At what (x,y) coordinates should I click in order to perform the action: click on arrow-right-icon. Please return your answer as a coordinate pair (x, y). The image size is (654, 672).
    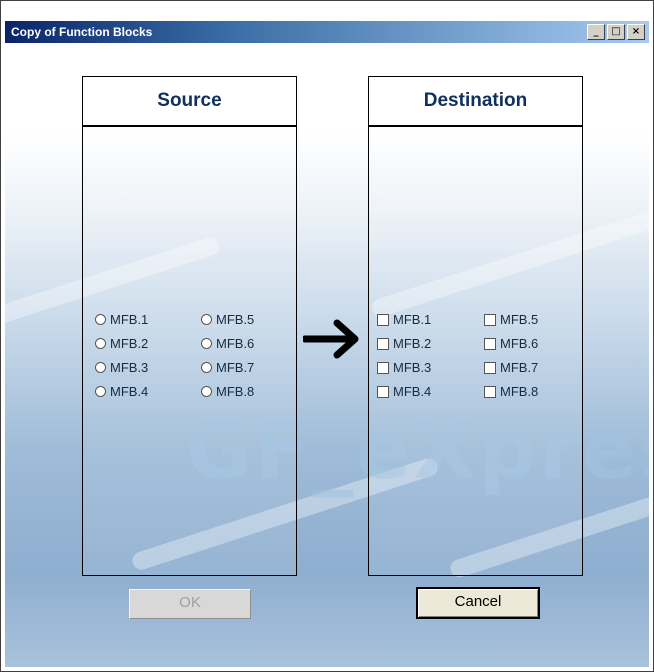
    Looking at the image, I should click on (331, 339).